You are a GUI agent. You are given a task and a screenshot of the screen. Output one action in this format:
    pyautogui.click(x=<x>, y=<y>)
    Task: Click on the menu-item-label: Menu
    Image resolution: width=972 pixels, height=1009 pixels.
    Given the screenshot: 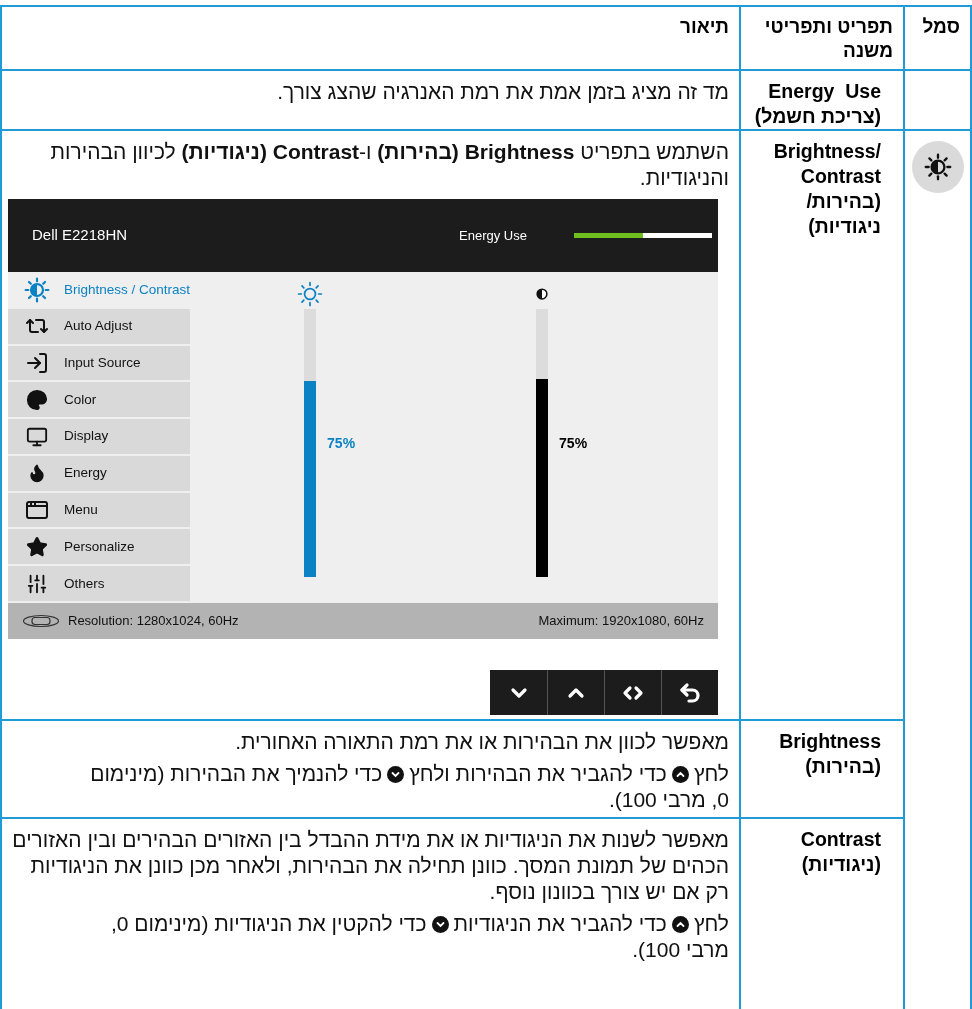 What is the action you would take?
    pyautogui.click(x=81, y=509)
    